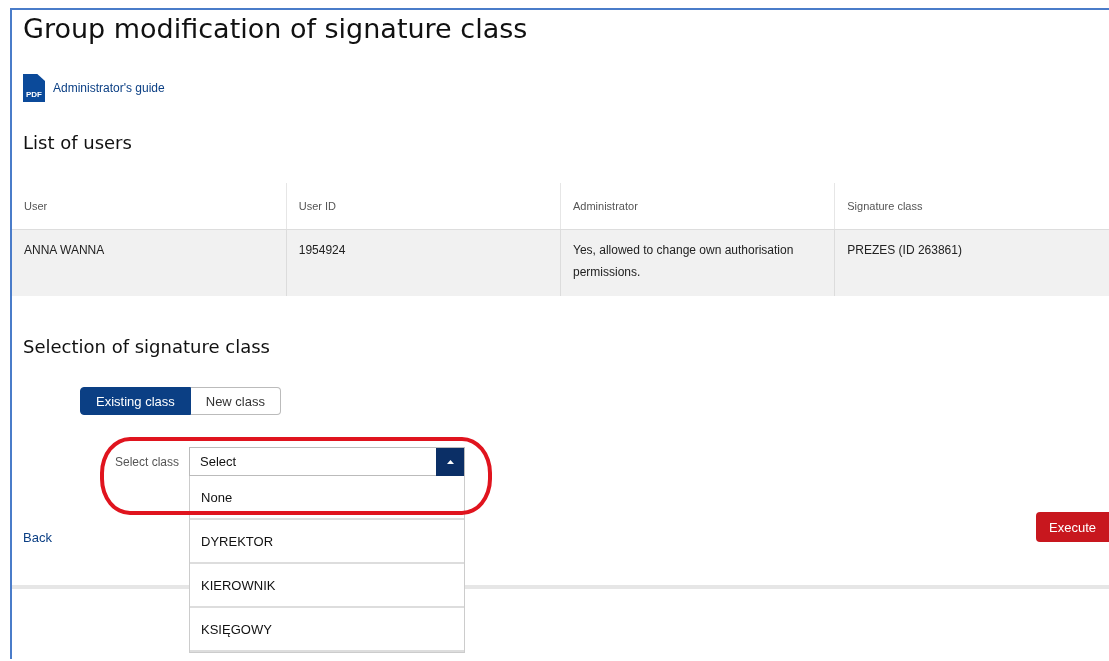  What do you see at coordinates (327, 542) in the screenshot?
I see `dropdown-option: DYREKTOR` at bounding box center [327, 542].